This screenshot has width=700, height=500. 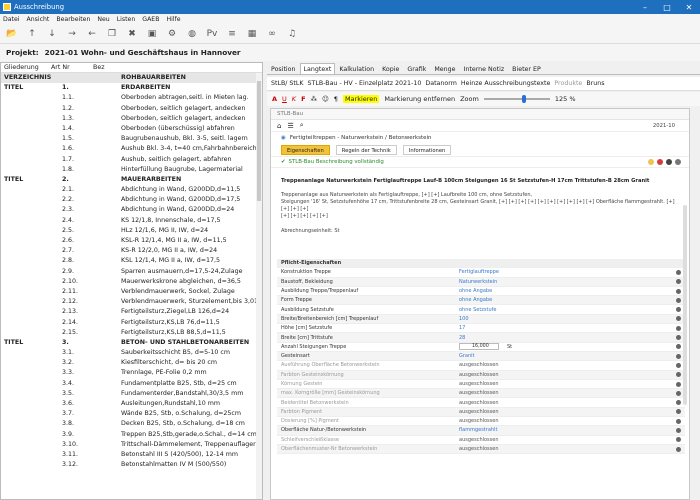 I want to click on property-value: ohne Setzstufe, so click(x=477, y=310).